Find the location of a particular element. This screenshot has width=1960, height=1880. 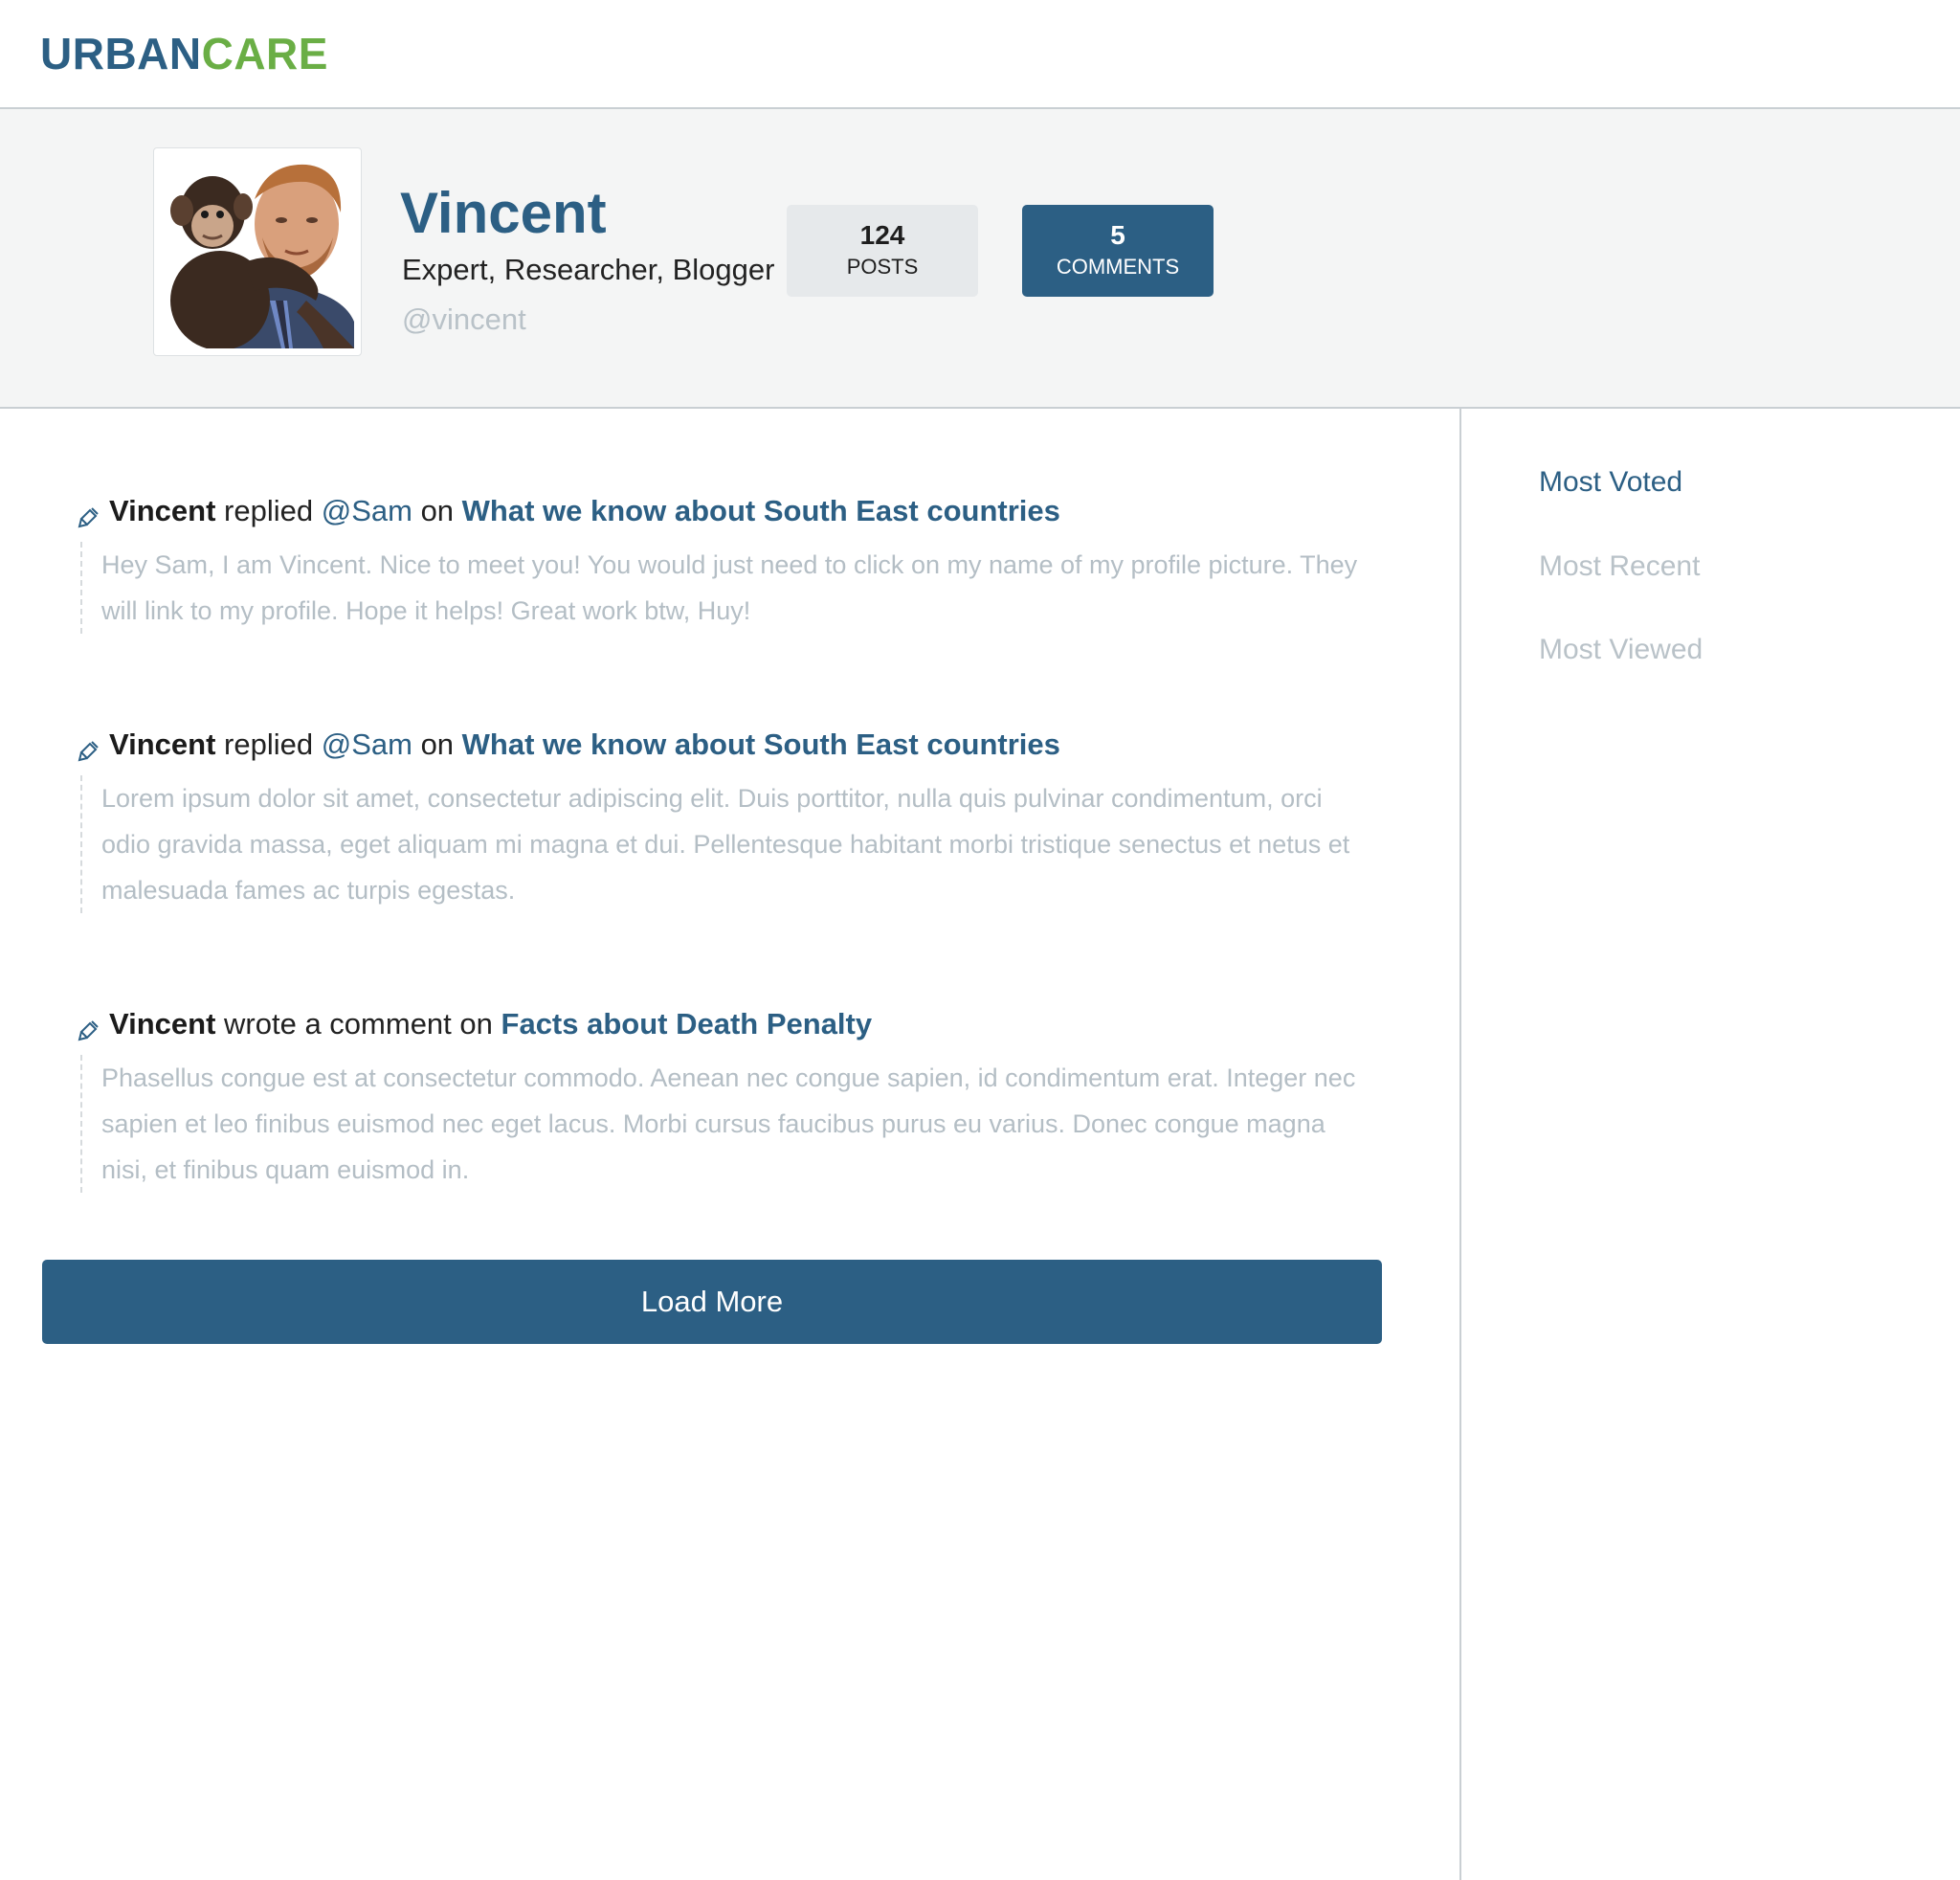

comments-count-button: 5 COMMENTS is located at coordinates (1118, 251).